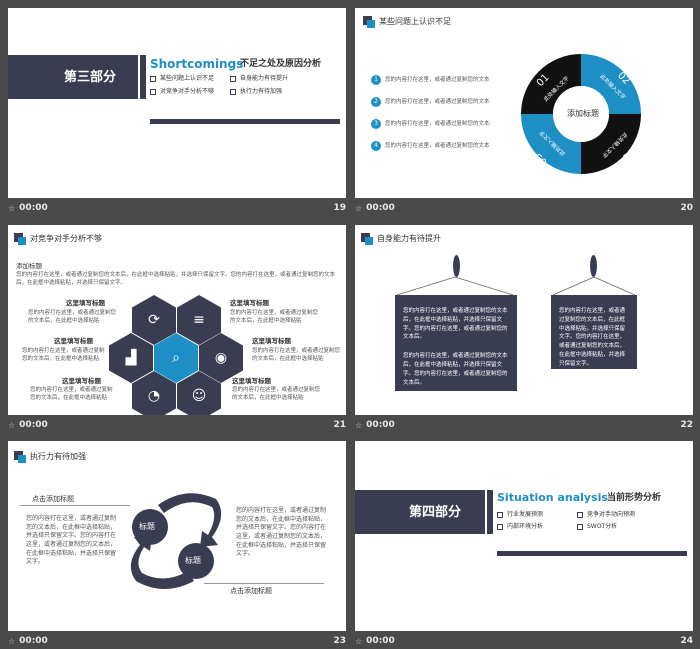  Describe the element at coordinates (66, 238) in the screenshot. I see `slide-title: 对竞争对手分析不够` at that location.